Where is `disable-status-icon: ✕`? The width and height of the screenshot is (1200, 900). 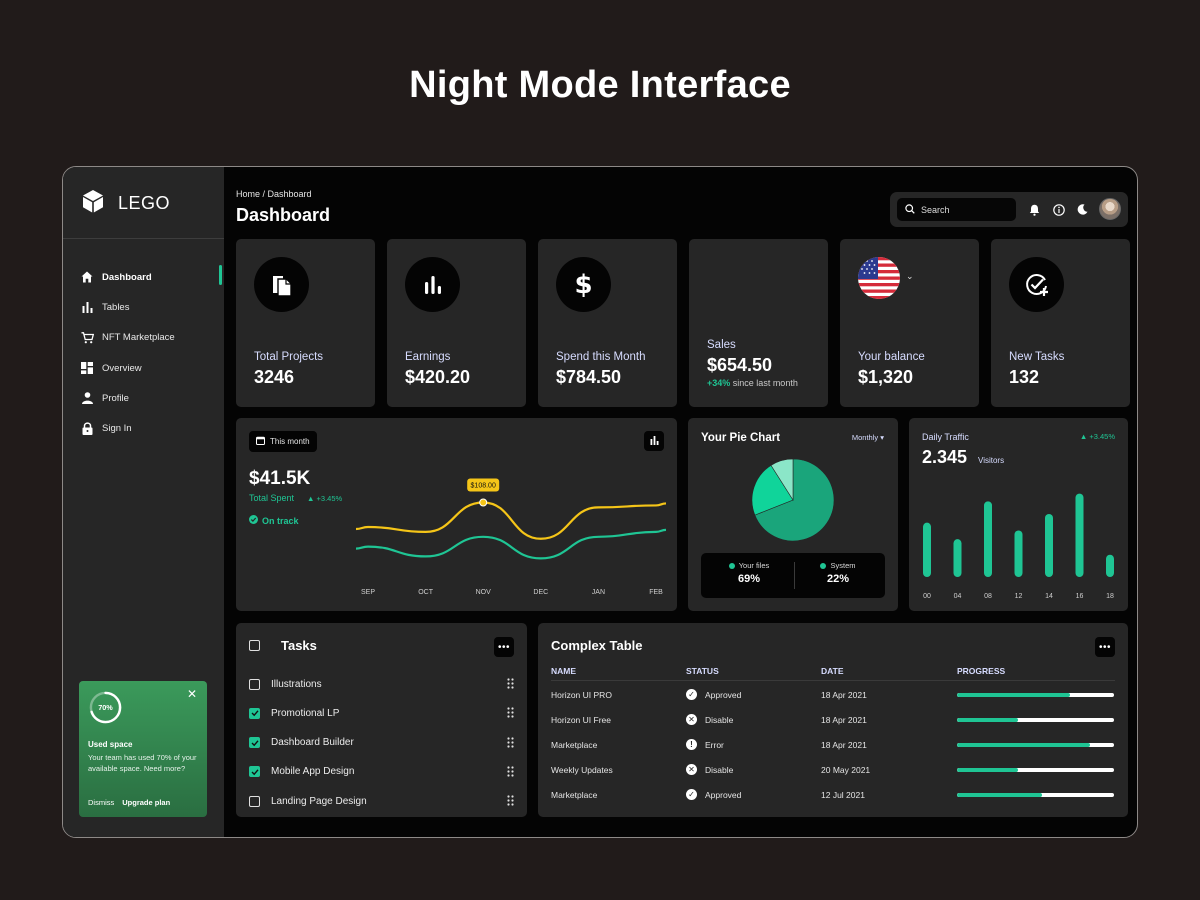
disable-status-icon: ✕ is located at coordinates (691, 719).